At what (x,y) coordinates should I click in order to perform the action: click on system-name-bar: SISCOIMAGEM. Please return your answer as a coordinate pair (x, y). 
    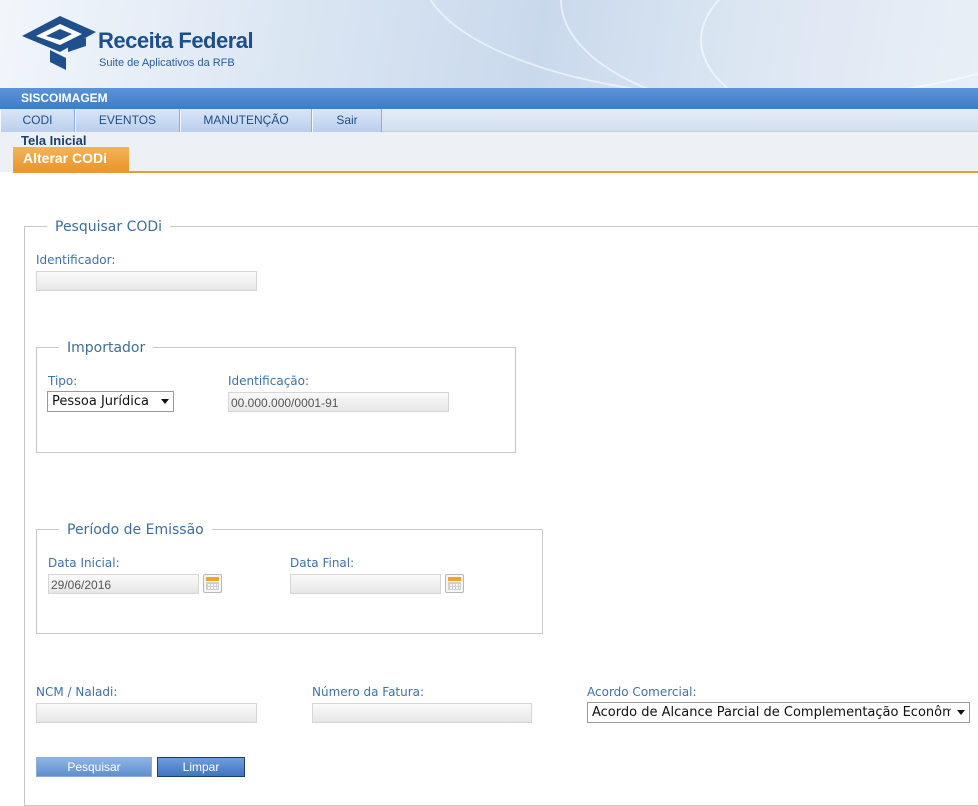
    Looking at the image, I should click on (489, 98).